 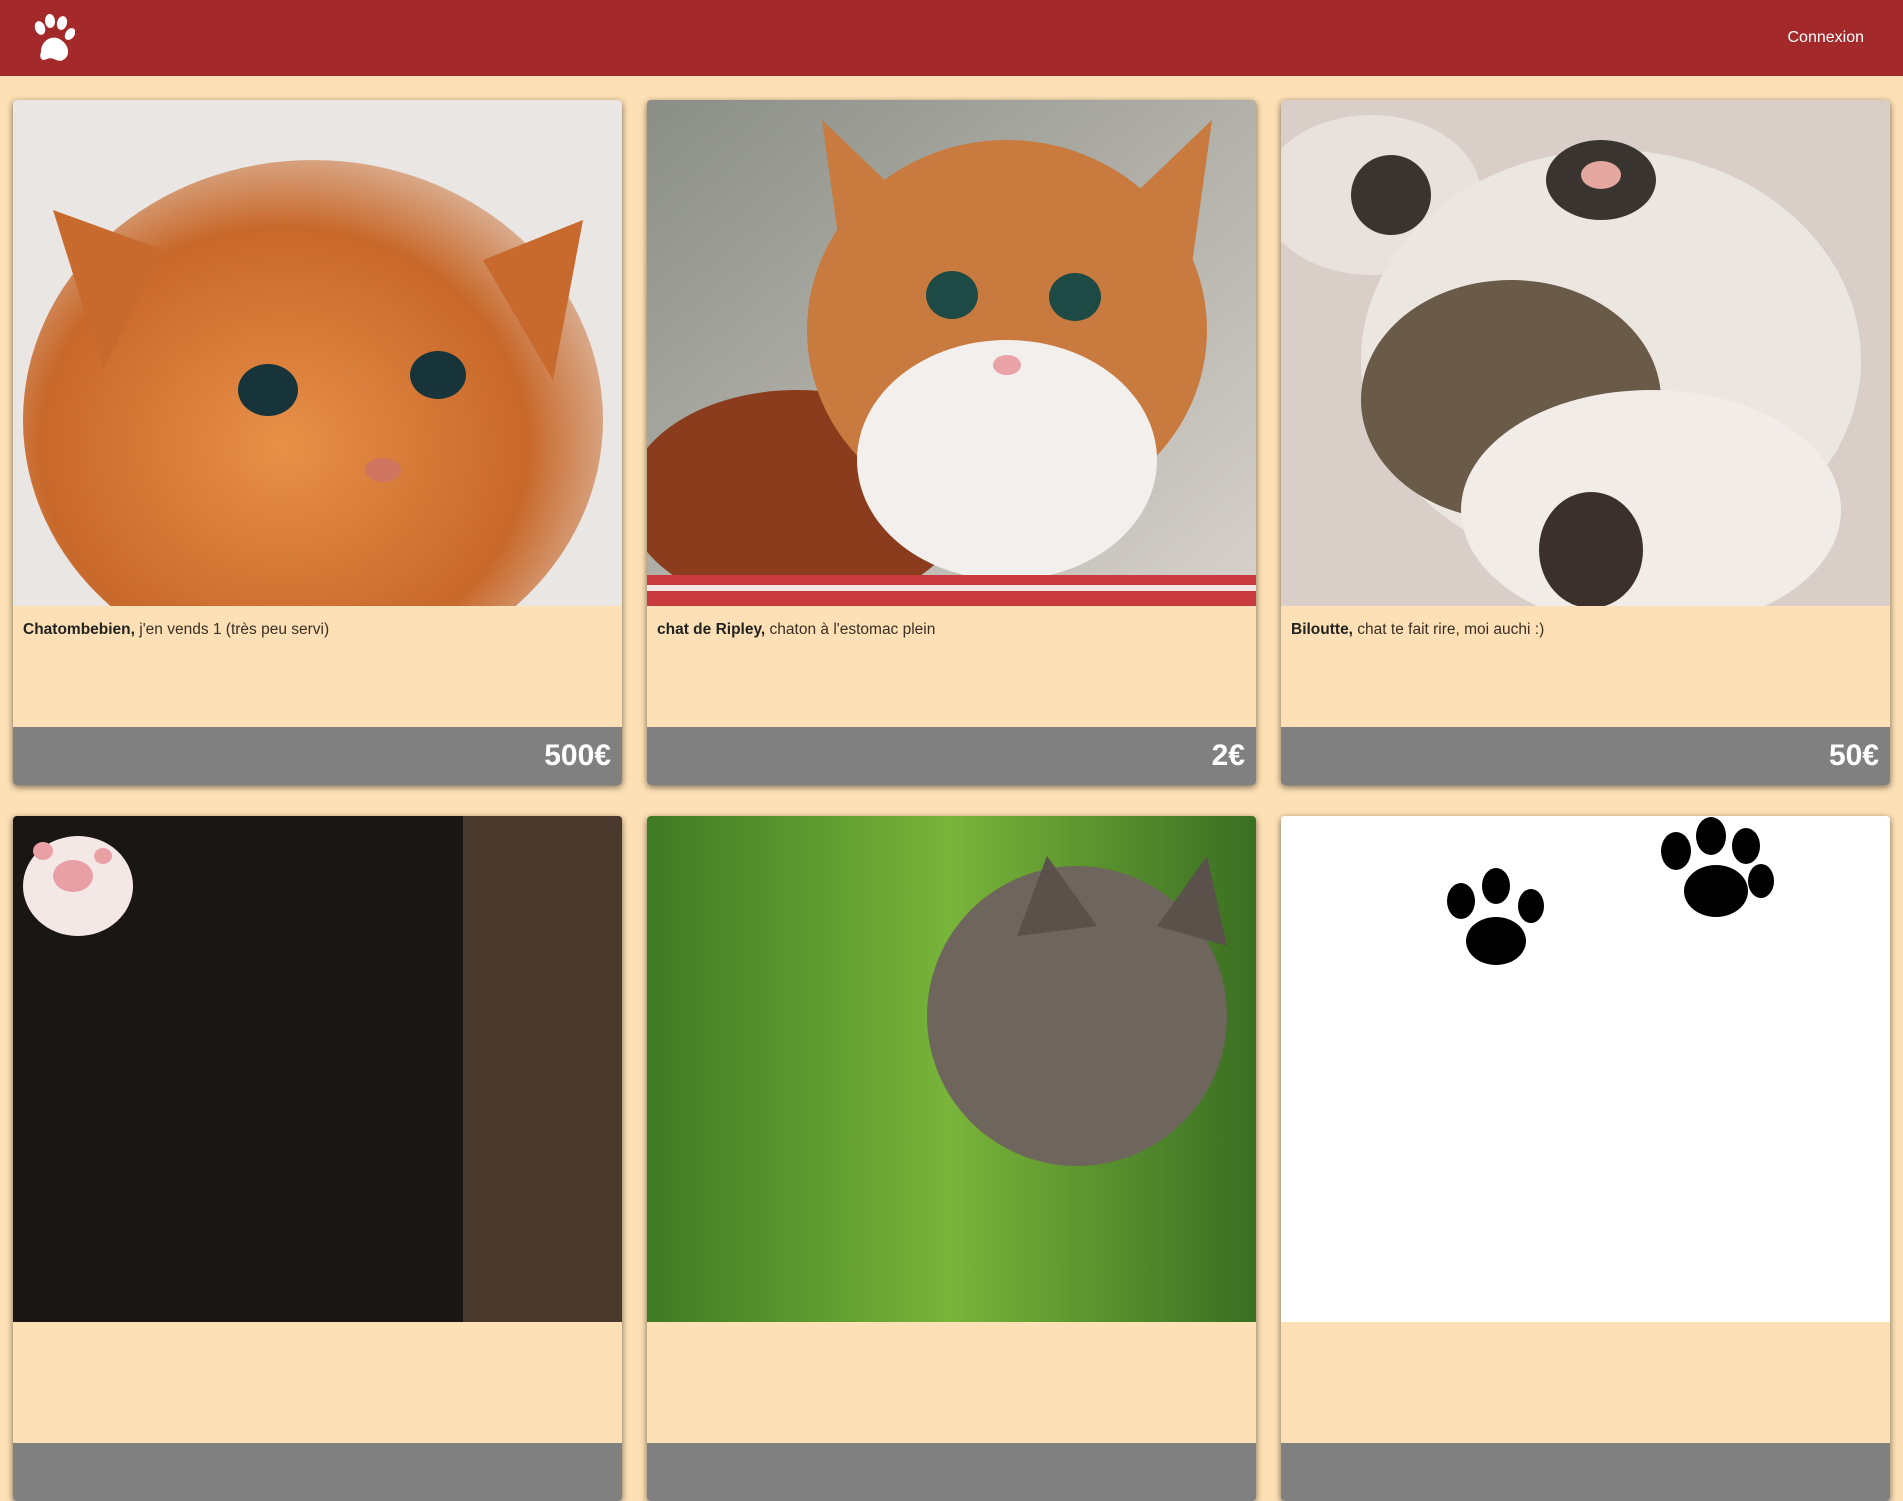 What do you see at coordinates (1585, 756) in the screenshot?
I see `listing-price: 50€` at bounding box center [1585, 756].